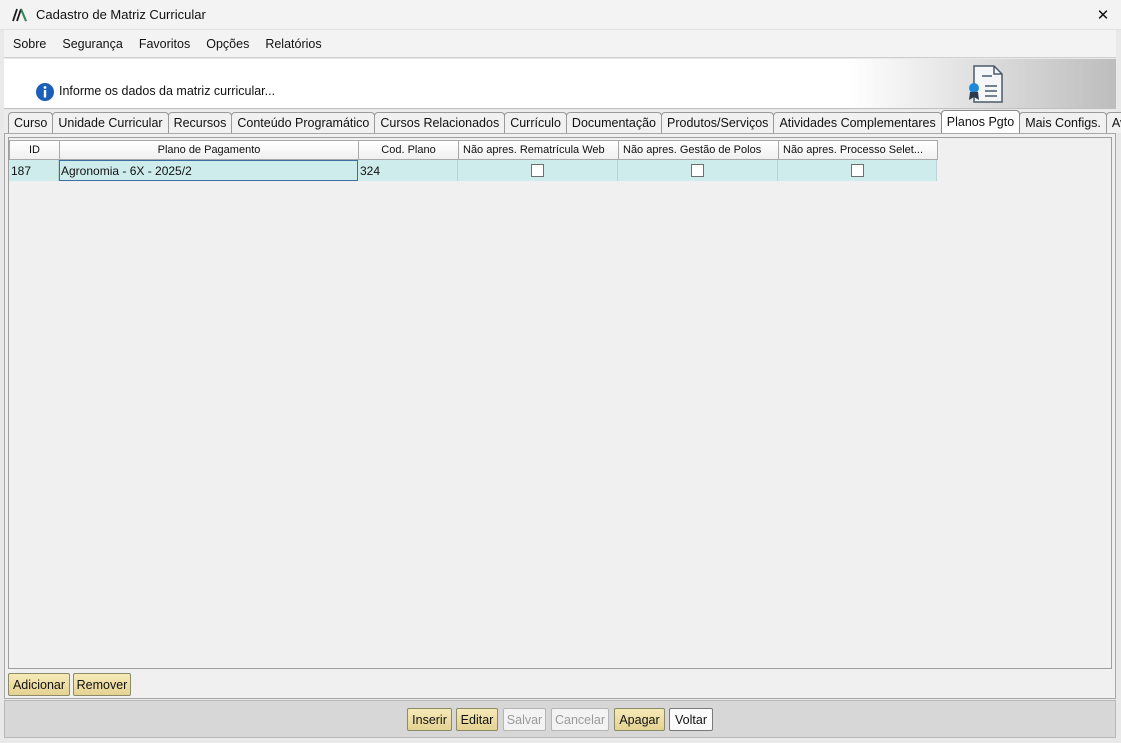  I want to click on processo-seletivo-checkbox, so click(857, 170).